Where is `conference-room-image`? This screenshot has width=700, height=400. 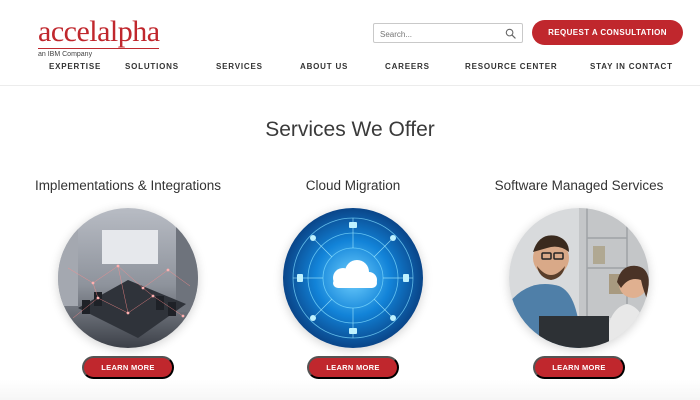
conference-room-image is located at coordinates (128, 278).